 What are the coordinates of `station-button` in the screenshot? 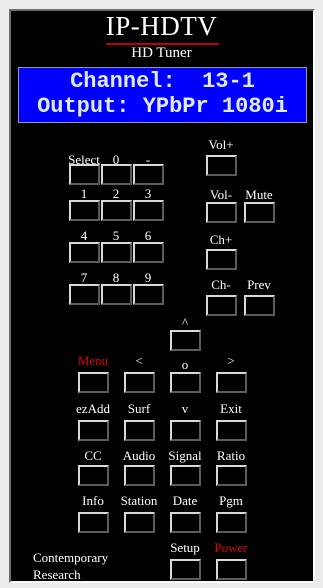 It's located at (139, 522).